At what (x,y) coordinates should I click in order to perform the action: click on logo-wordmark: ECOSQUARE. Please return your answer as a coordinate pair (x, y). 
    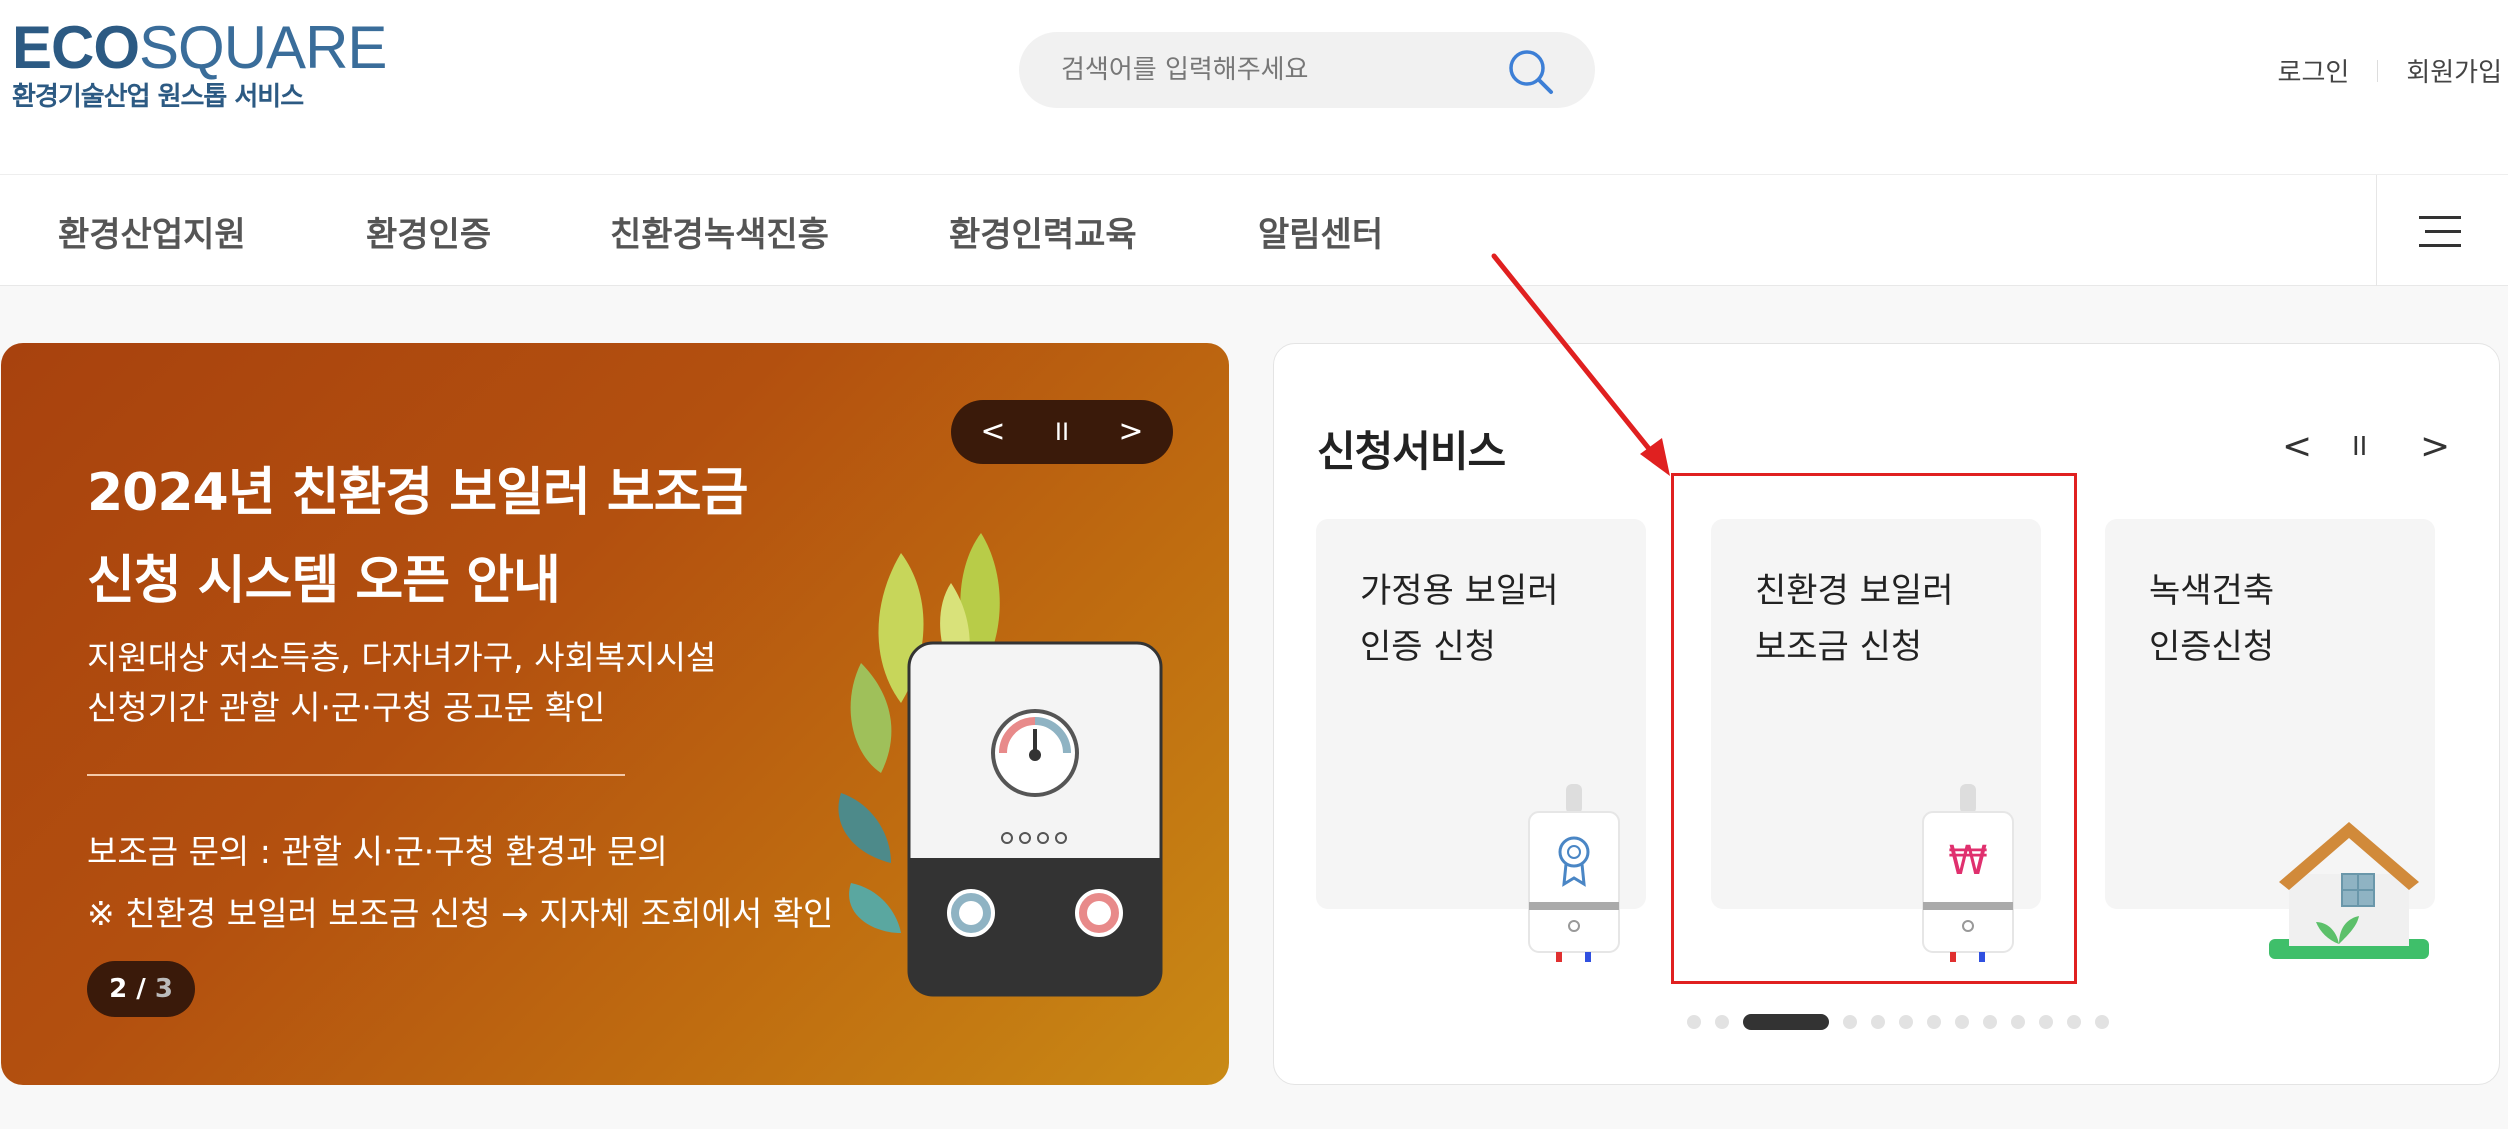
    Looking at the image, I should click on (199, 47).